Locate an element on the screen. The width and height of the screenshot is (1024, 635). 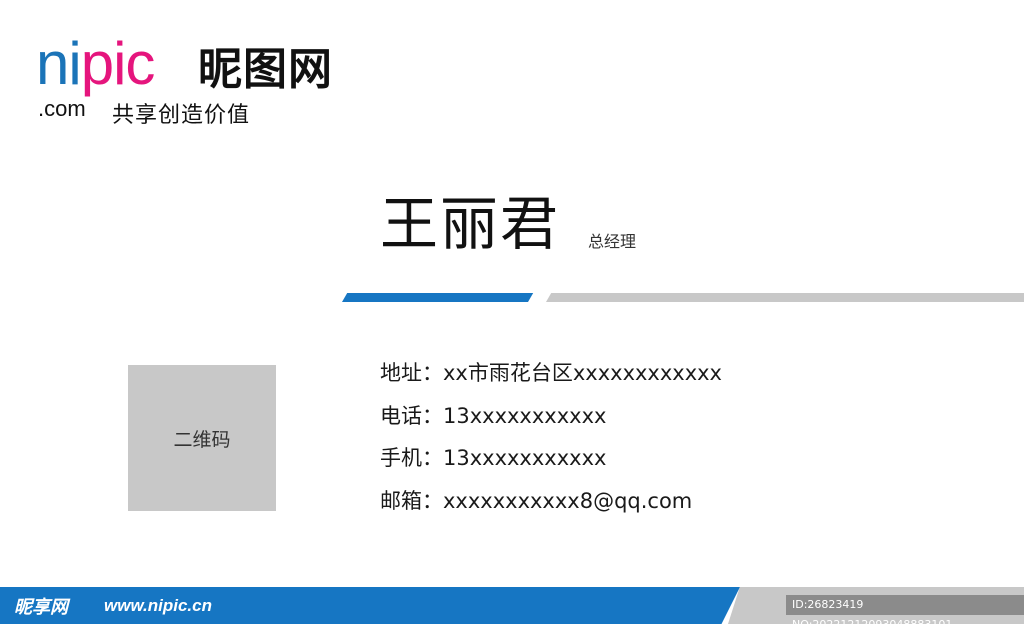
person-name: 王丽君 is located at coordinates (470, 224).